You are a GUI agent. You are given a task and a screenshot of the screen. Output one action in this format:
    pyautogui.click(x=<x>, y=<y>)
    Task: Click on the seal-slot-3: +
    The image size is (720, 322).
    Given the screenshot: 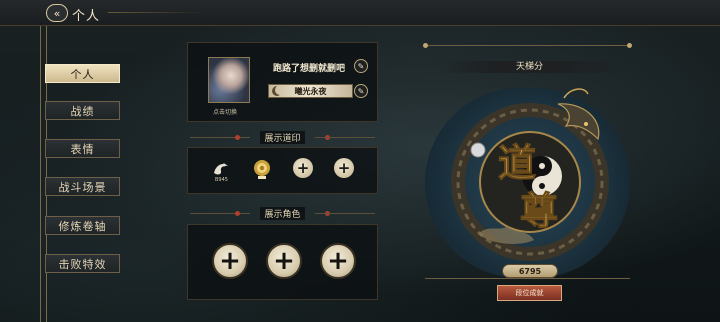 What is the action you would take?
    pyautogui.click(x=304, y=169)
    